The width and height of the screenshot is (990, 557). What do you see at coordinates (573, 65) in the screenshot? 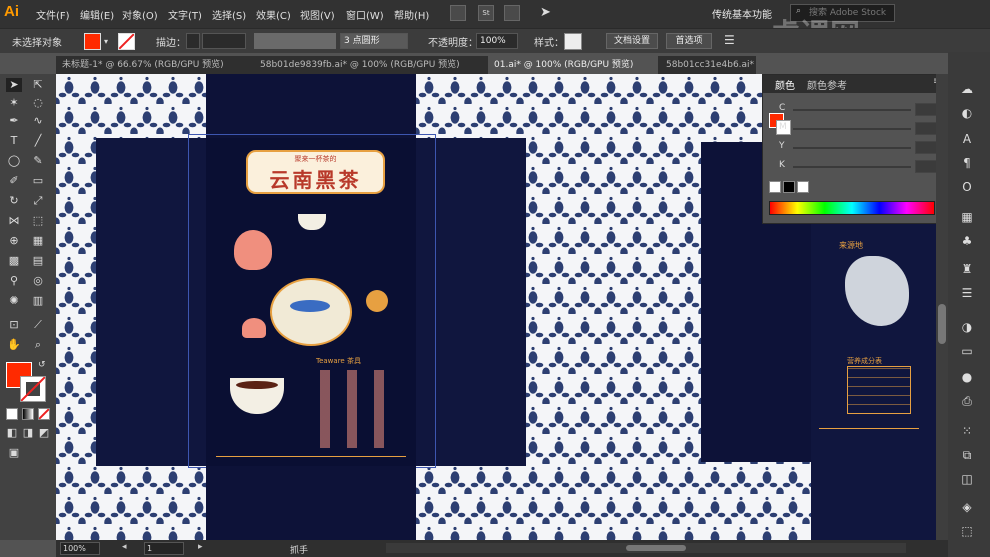
I see `tab-01-ai: 01.ai* @ 100% (RGB/GPU 预览)` at bounding box center [573, 65].